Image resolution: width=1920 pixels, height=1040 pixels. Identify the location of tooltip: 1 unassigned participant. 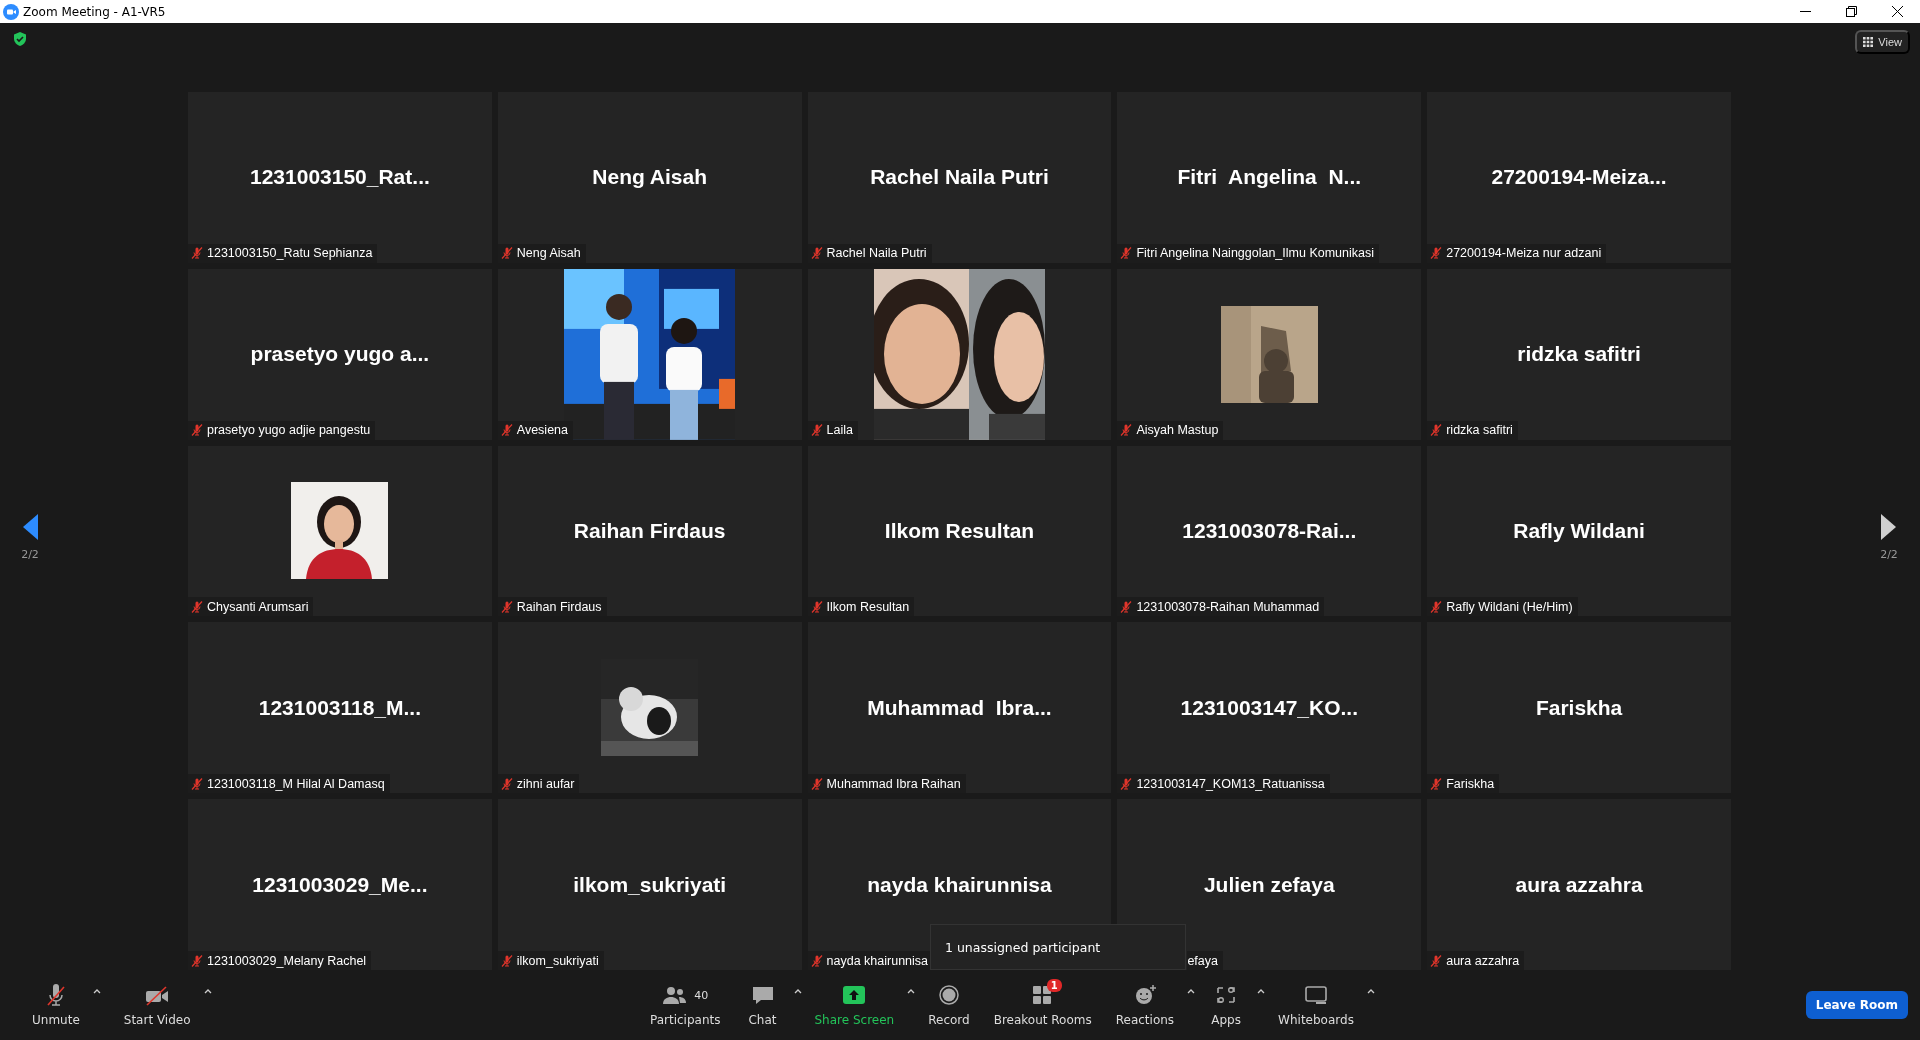
(1058, 947).